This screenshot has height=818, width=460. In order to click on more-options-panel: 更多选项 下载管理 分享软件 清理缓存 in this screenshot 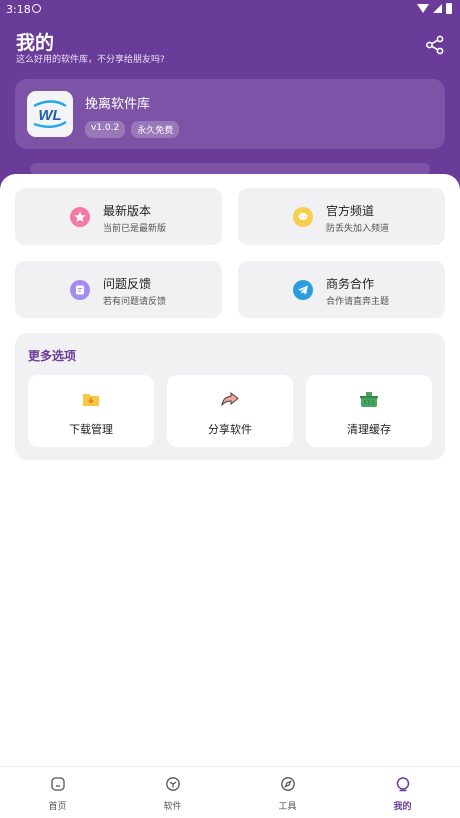, I will do `click(230, 396)`.